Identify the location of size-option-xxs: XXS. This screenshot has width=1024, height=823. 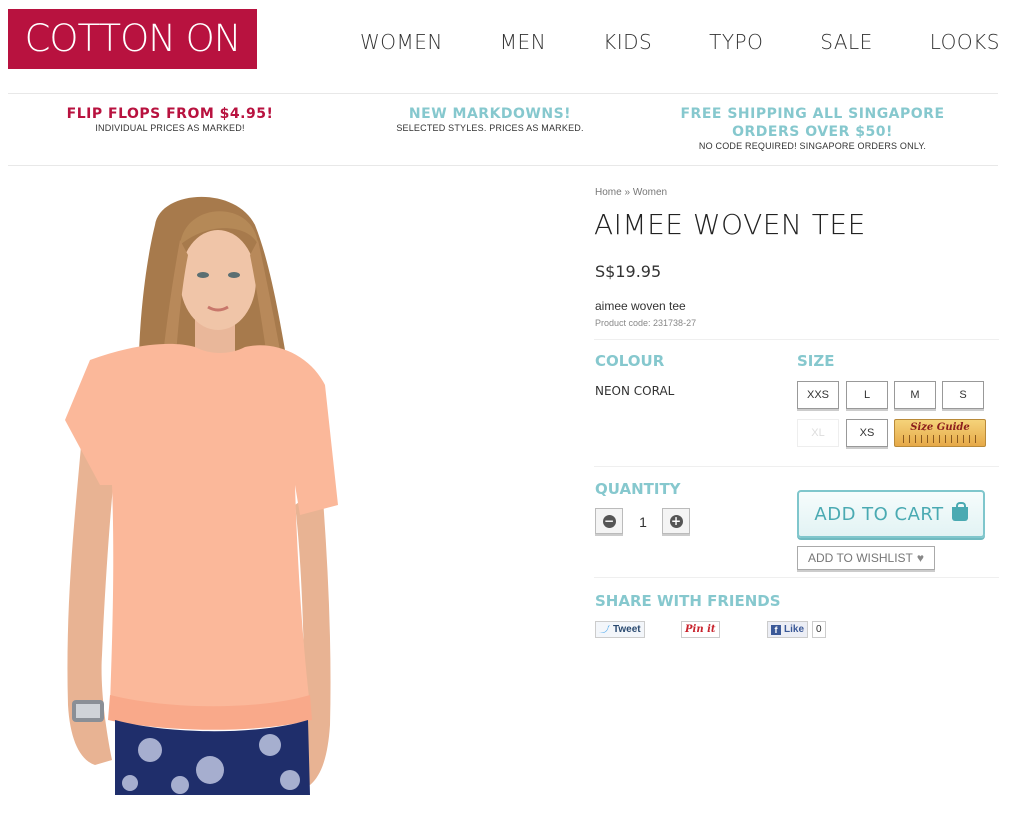
(818, 395).